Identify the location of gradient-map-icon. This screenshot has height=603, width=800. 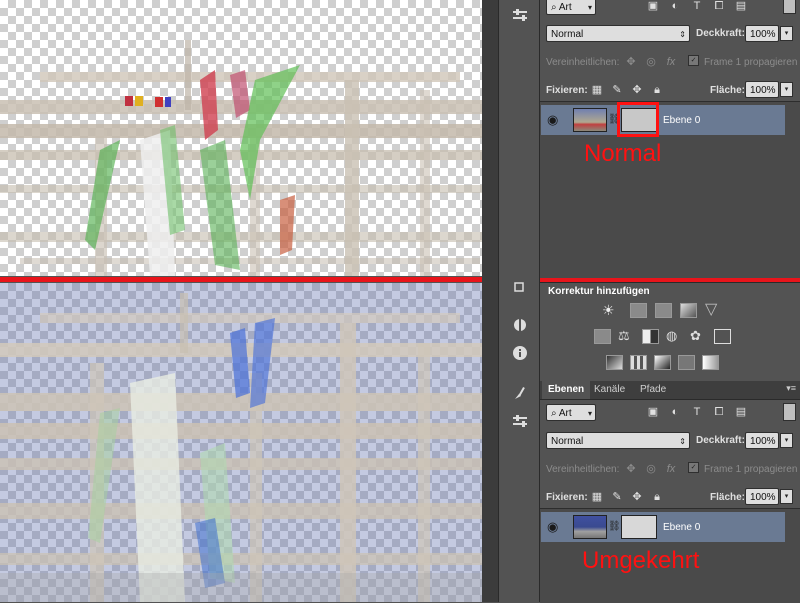
(710, 362).